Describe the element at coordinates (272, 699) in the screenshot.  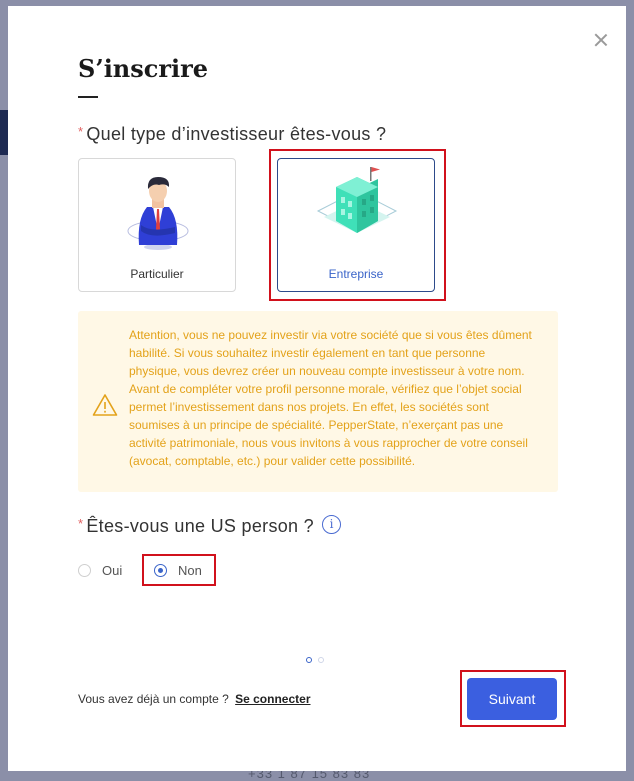
I see `login-link: Se connecter` at that location.